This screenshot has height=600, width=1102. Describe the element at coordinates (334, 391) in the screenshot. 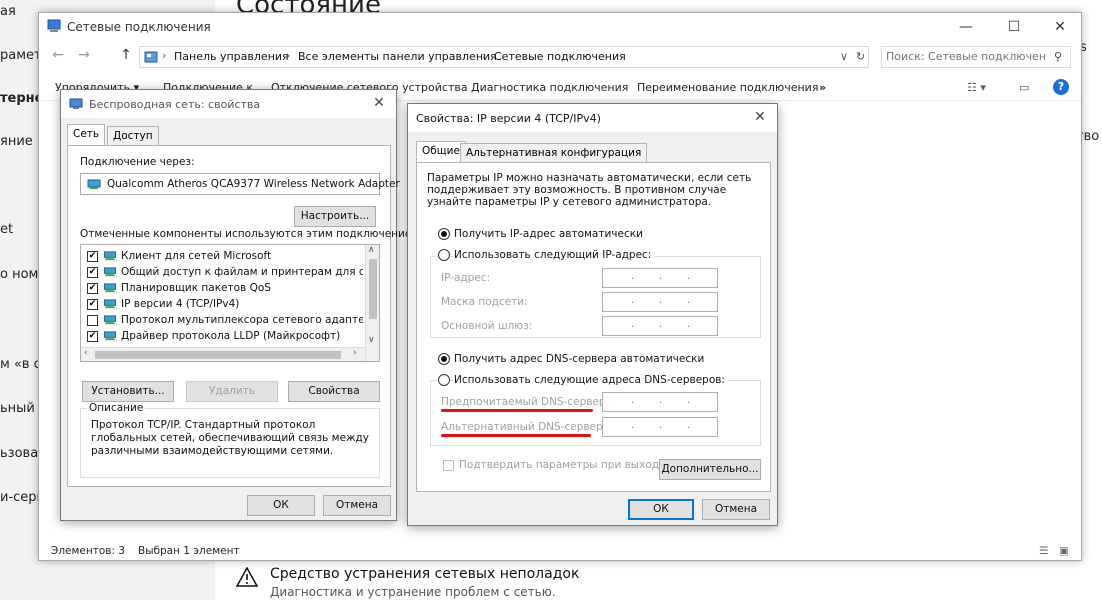

I see `properties-button: Свойства` at that location.